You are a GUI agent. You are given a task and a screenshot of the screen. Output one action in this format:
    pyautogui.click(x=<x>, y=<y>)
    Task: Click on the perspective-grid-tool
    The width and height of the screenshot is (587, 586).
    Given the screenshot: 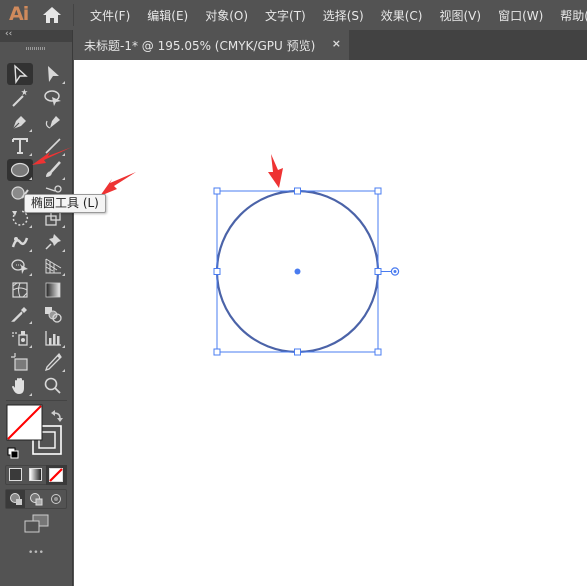 What is the action you would take?
    pyautogui.click(x=53, y=266)
    